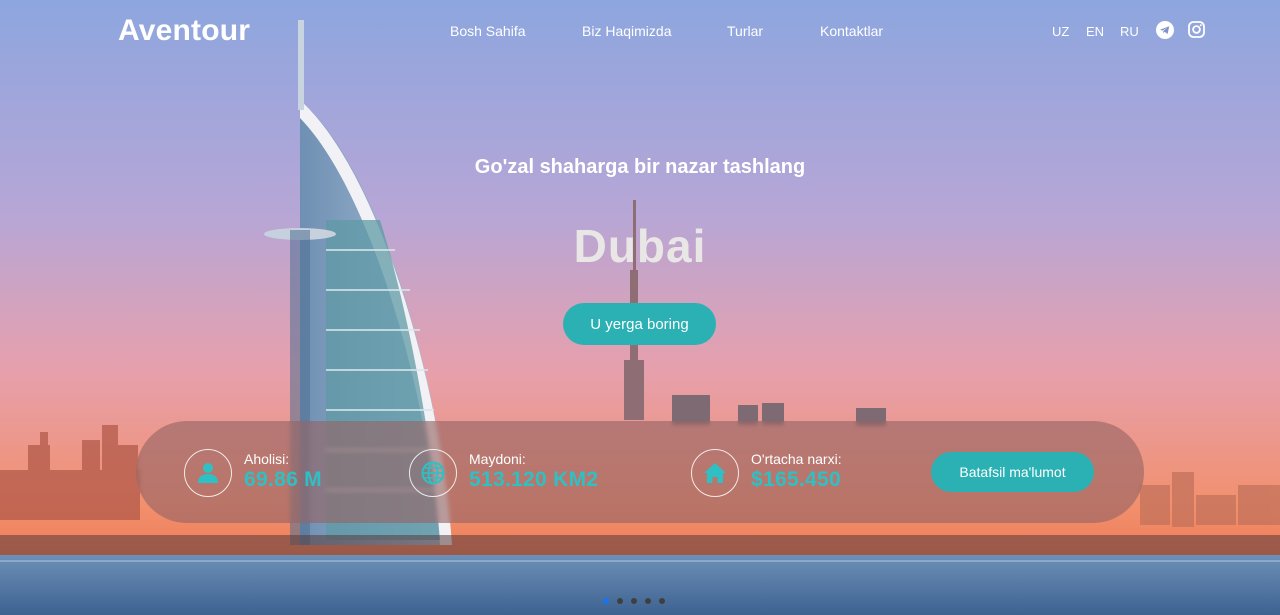 The width and height of the screenshot is (1280, 615). I want to click on population-stat: Aholisi: 69.86 M, so click(284, 473).